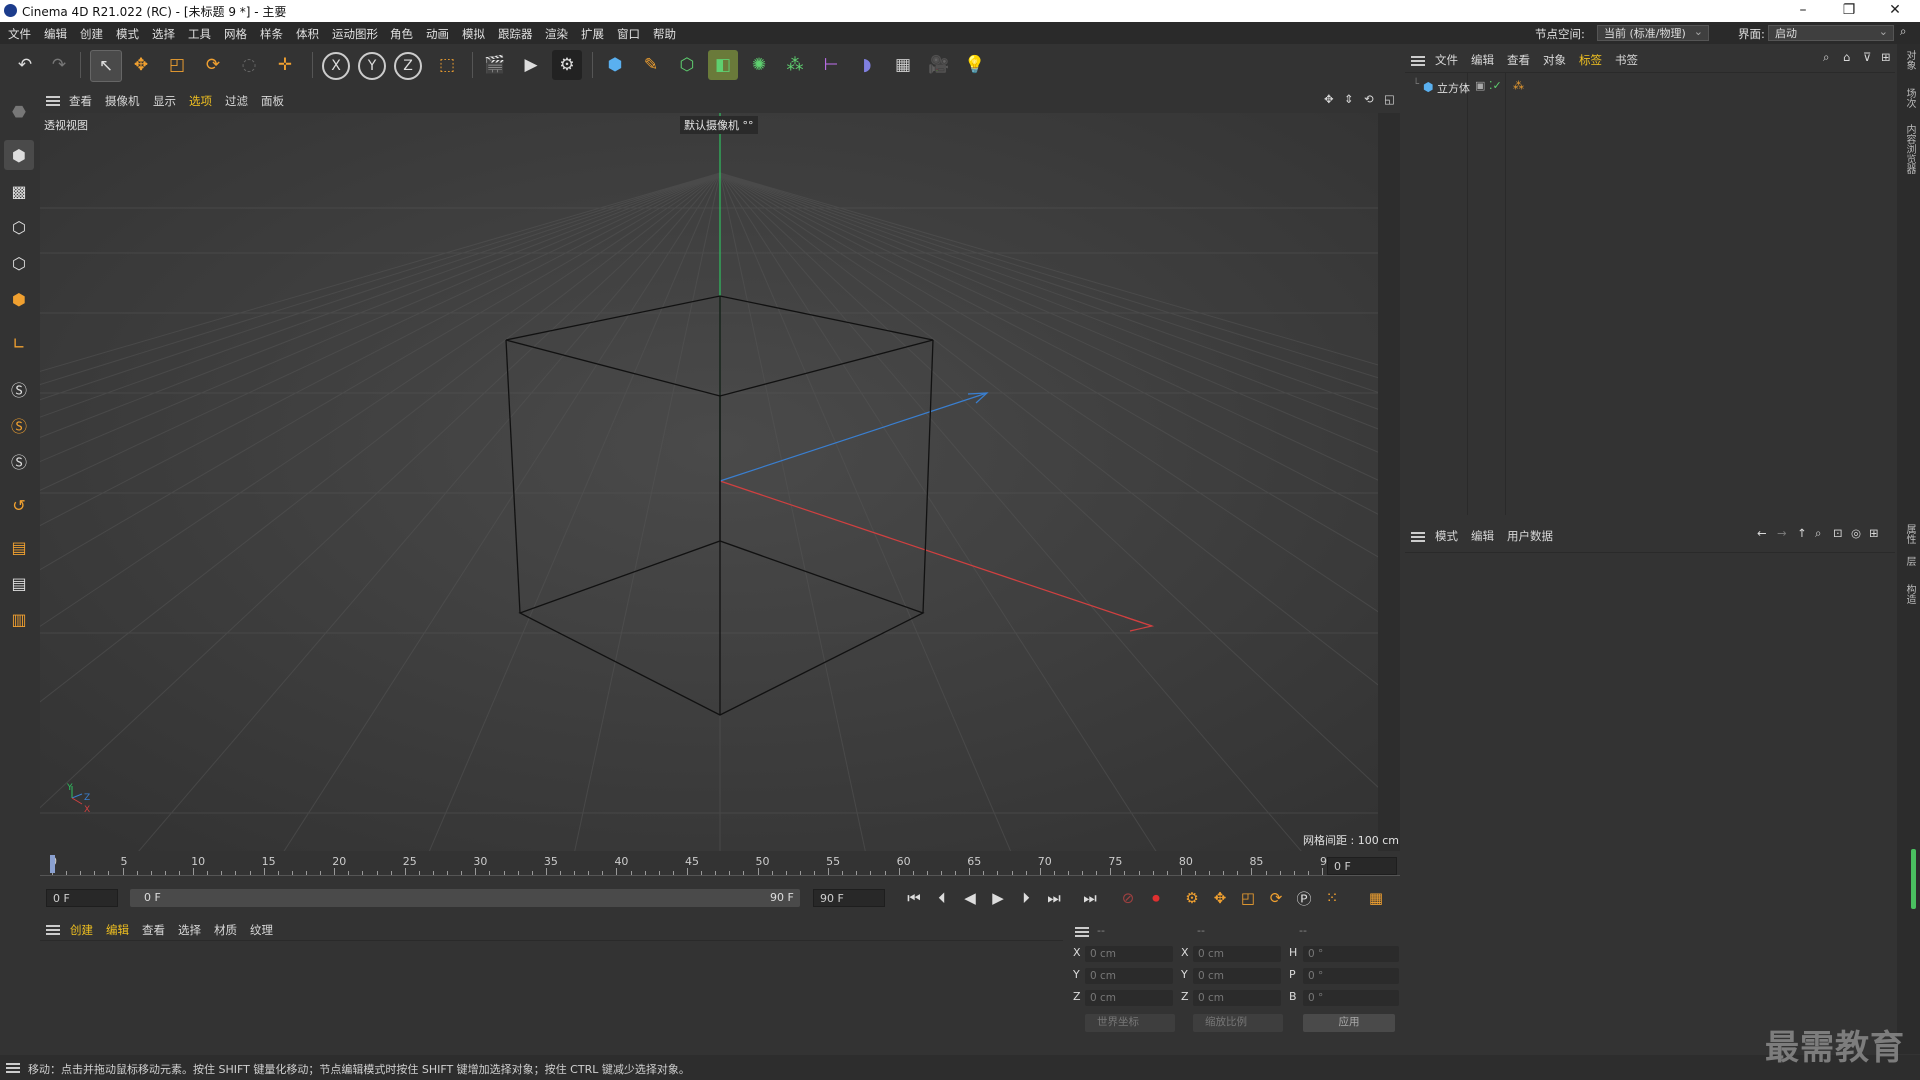  I want to click on rot-h-field: 0 °, so click(1351, 954).